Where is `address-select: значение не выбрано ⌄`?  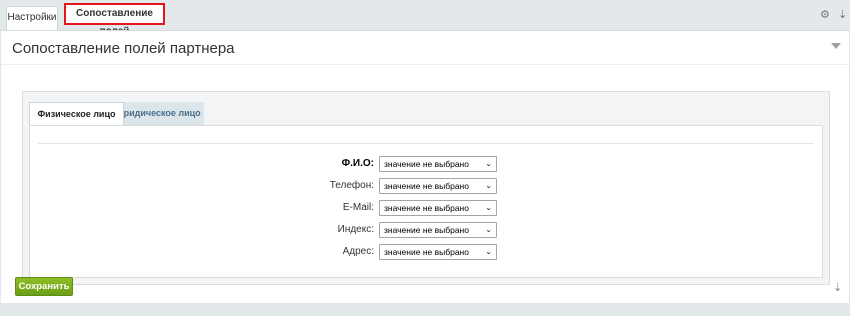 address-select: значение не выбрано ⌄ is located at coordinates (438, 252).